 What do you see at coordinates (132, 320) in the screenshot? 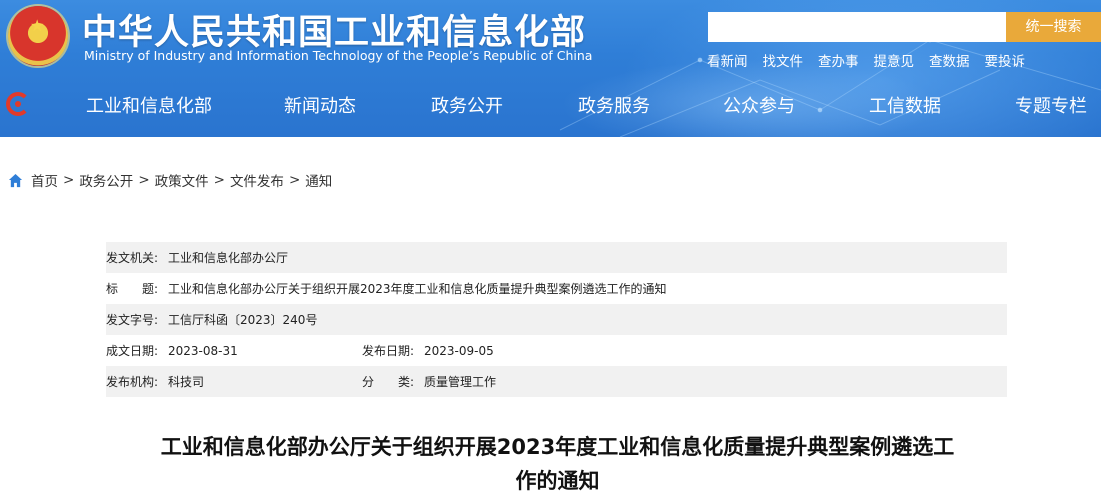
I see `doc-number-label: 发文字号:` at bounding box center [132, 320].